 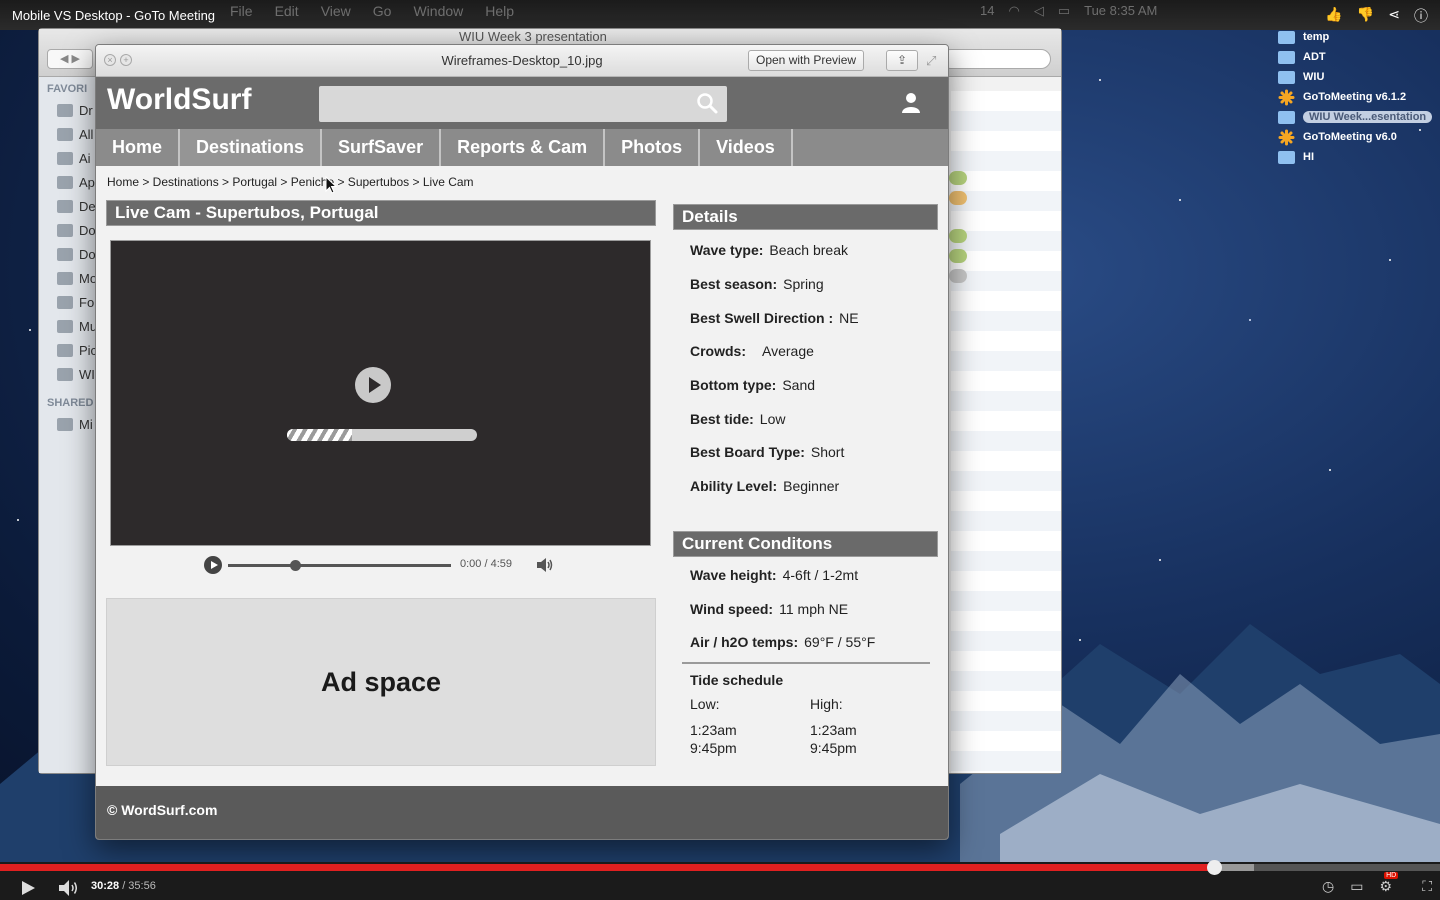 What do you see at coordinates (382, 147) in the screenshot?
I see `nav-surfsaver: SurfSaver` at bounding box center [382, 147].